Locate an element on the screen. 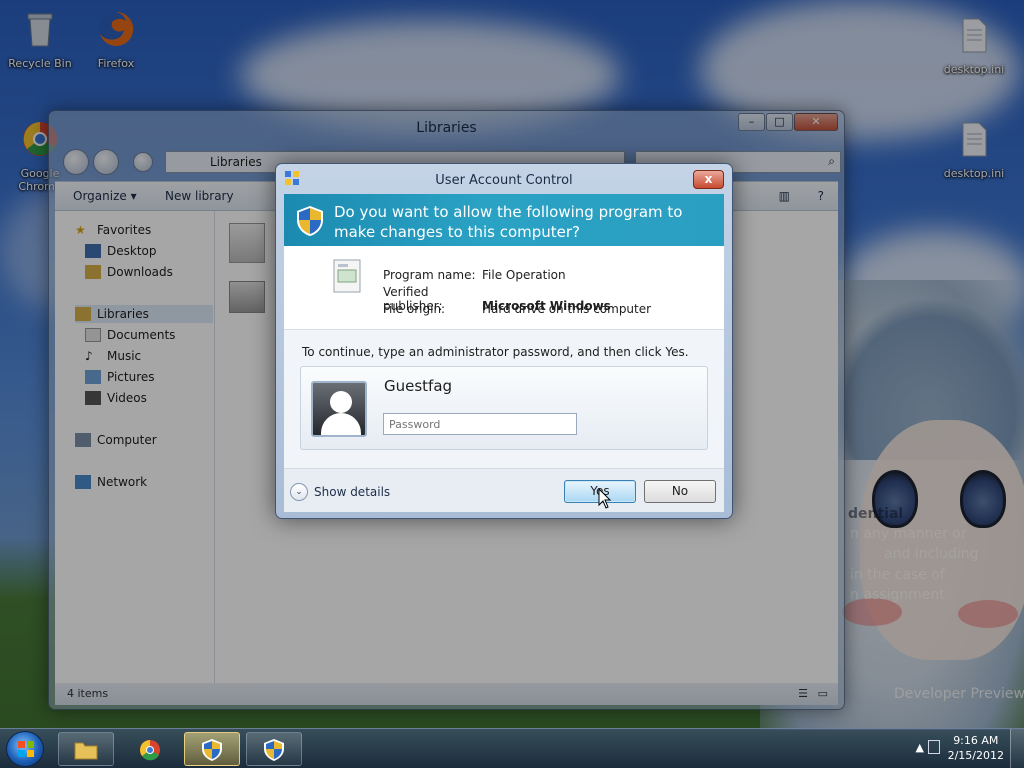 Image resolution: width=1024 pixels, height=768 pixels. info-label: Program name: is located at coordinates (429, 275).